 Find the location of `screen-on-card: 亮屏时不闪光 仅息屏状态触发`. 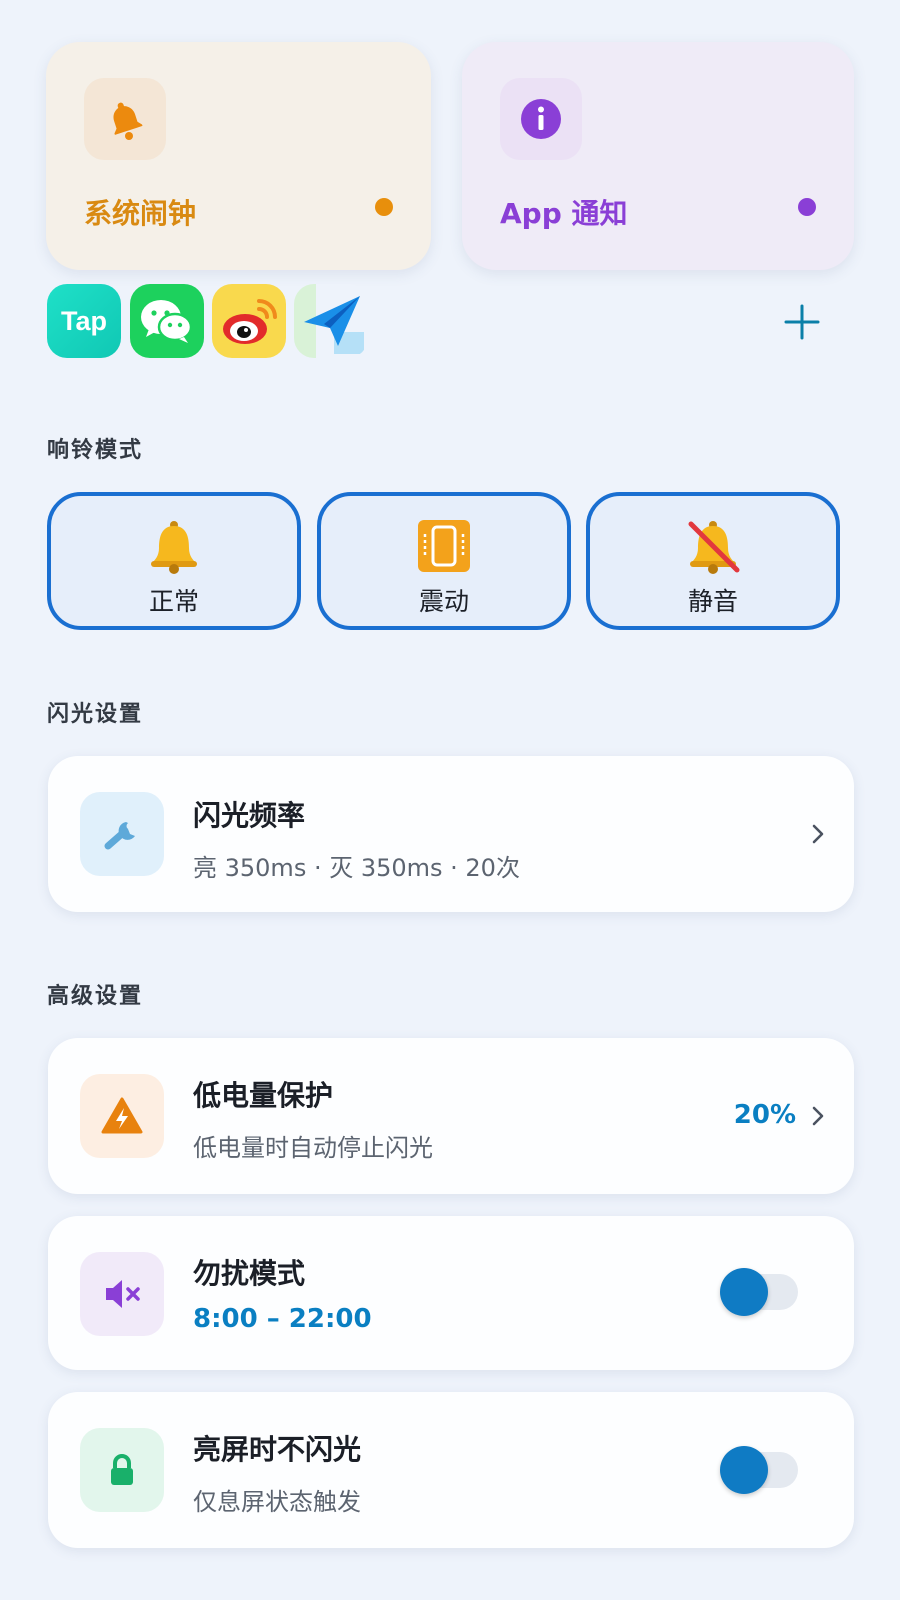

screen-on-card: 亮屏时不闪光 仅息屏状态触发 is located at coordinates (451, 1470).